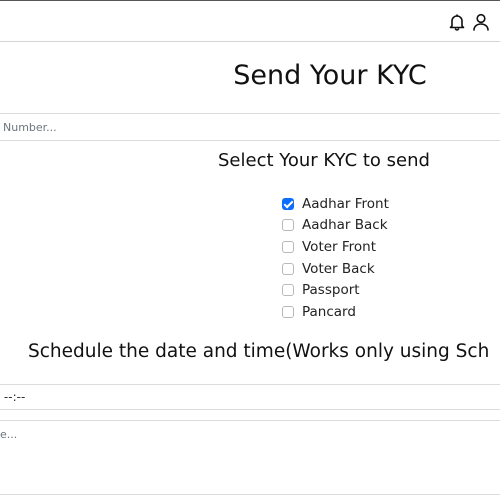 This screenshot has width=500, height=500. What do you see at coordinates (481, 22) in the screenshot?
I see `user-icon` at bounding box center [481, 22].